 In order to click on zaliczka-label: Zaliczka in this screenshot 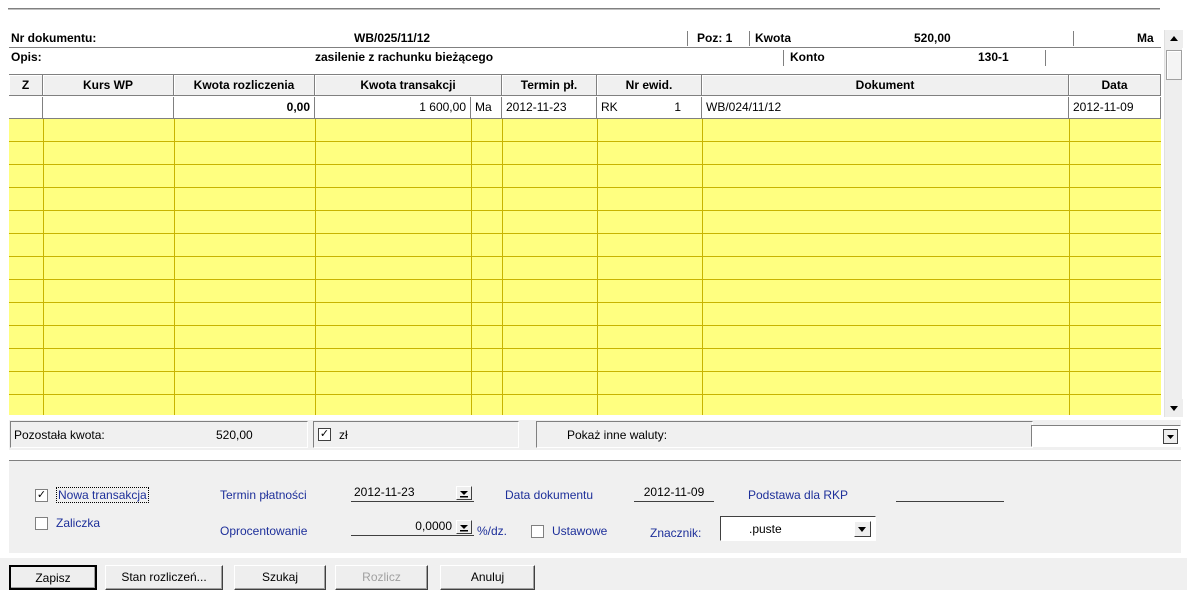, I will do `click(78, 523)`.